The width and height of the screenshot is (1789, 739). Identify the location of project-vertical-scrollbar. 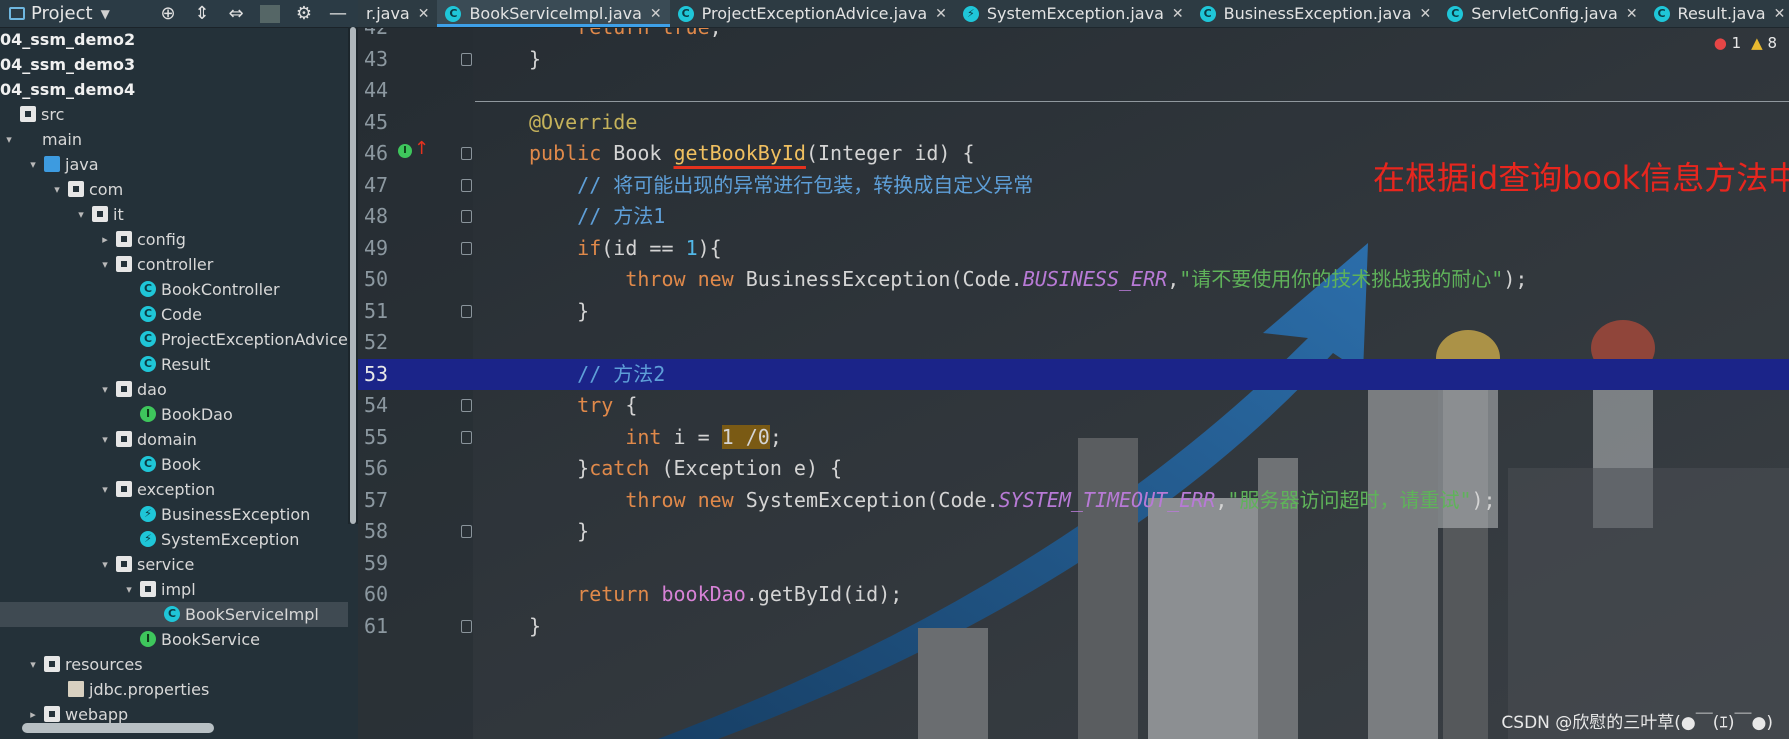
(353, 275).